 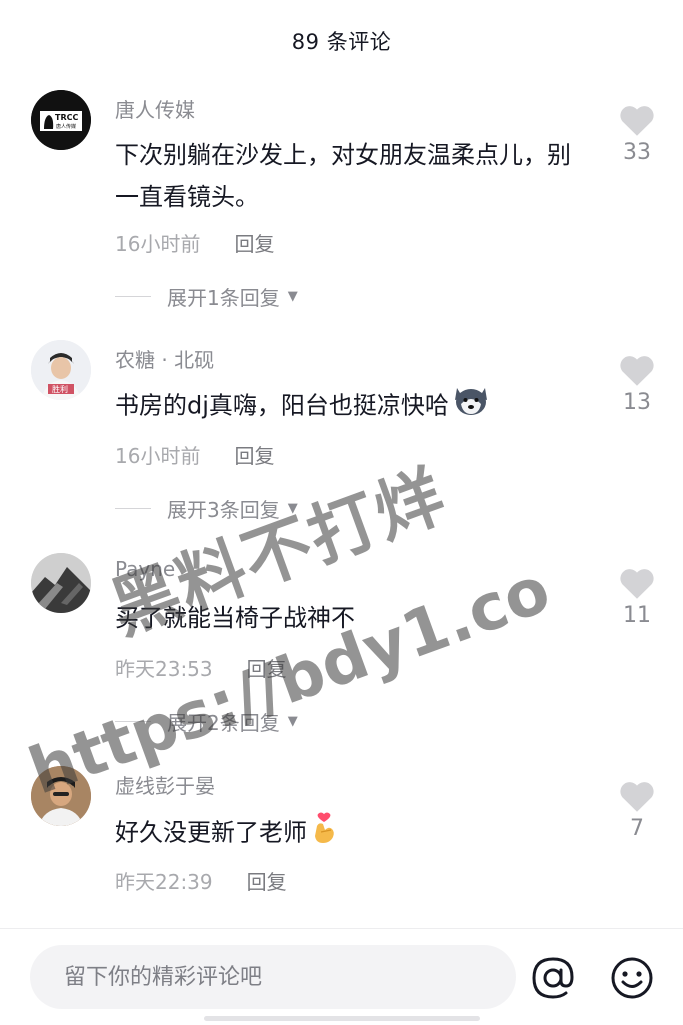 I want to click on smile-icon, so click(x=632, y=980).